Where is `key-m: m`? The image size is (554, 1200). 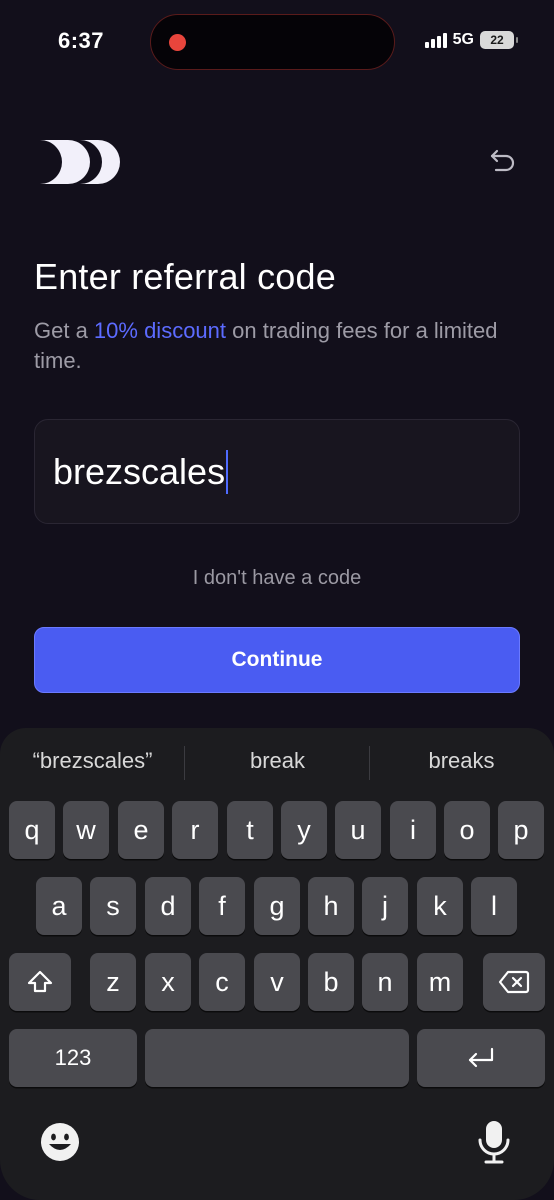 key-m: m is located at coordinates (440, 982).